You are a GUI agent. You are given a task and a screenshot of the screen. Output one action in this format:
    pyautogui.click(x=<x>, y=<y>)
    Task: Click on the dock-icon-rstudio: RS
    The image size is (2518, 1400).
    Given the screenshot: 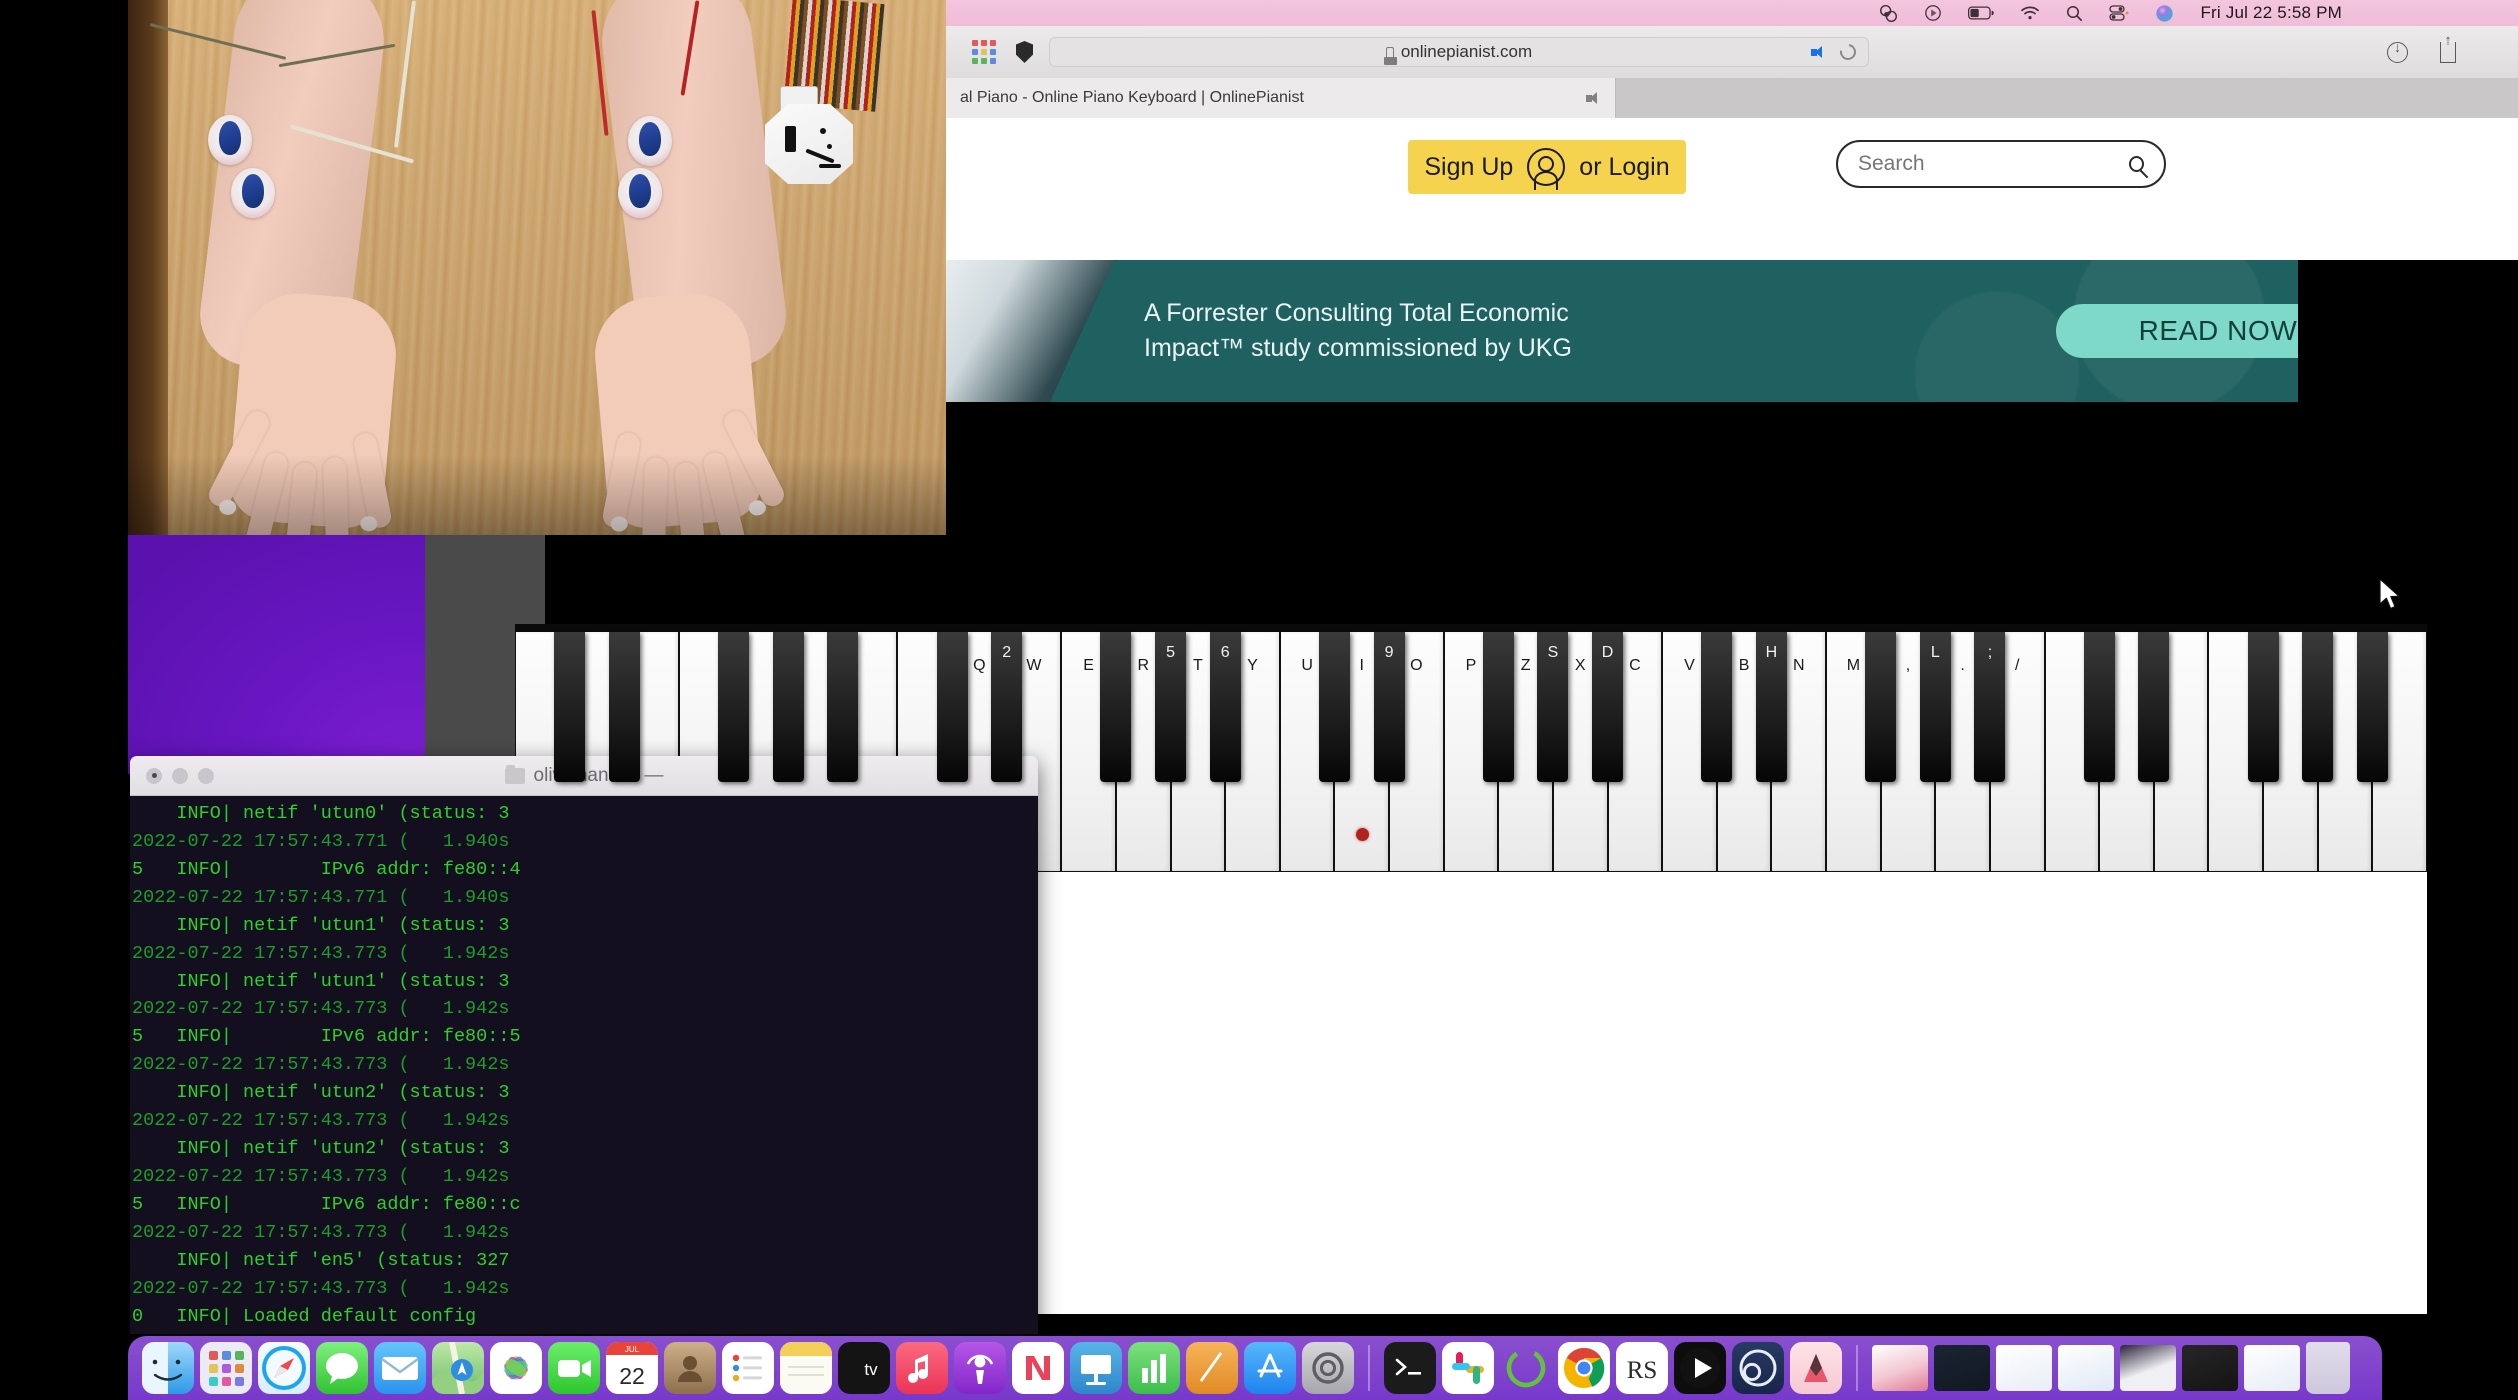 What is the action you would take?
    pyautogui.click(x=1642, y=1368)
    